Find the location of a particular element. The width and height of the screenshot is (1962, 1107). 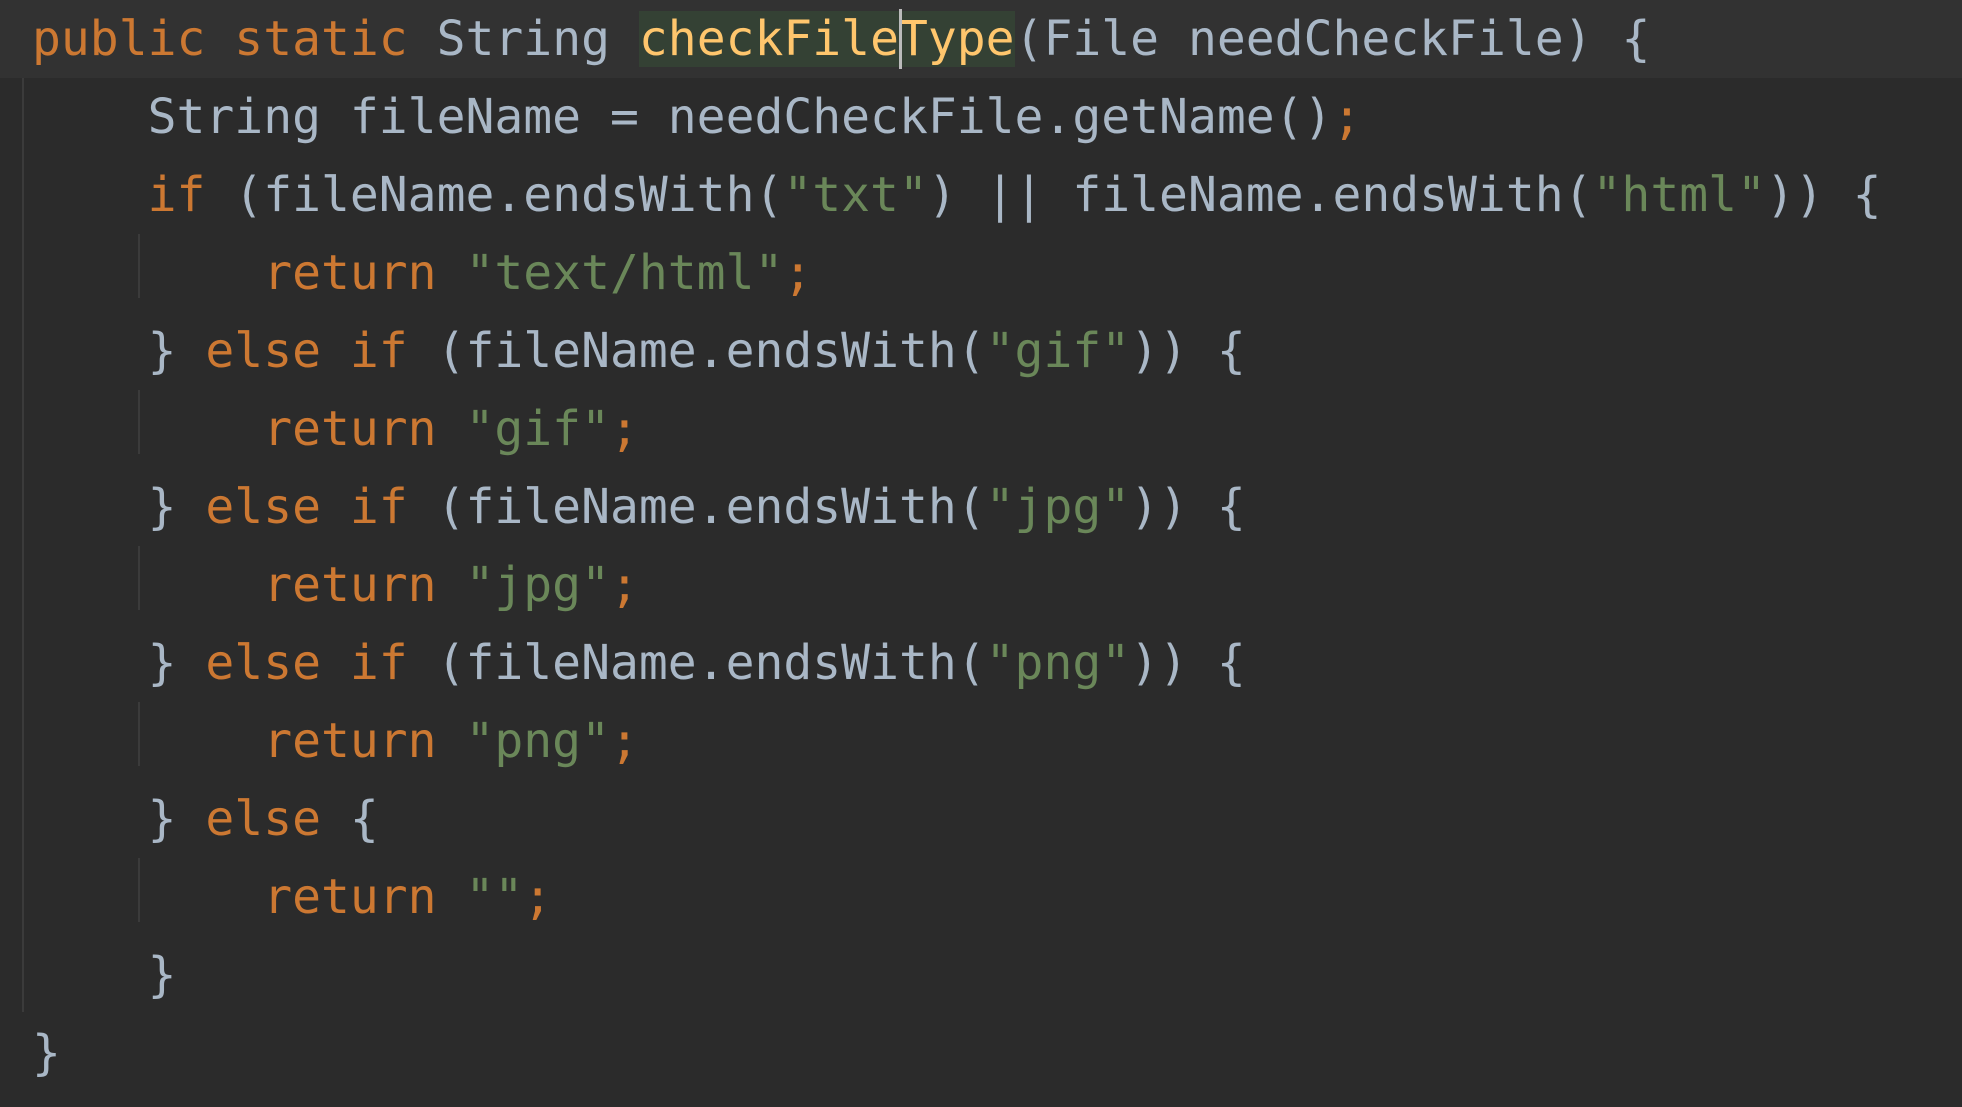

token-punc: (File needCheckFile) { is located at coordinates (1332, 39).